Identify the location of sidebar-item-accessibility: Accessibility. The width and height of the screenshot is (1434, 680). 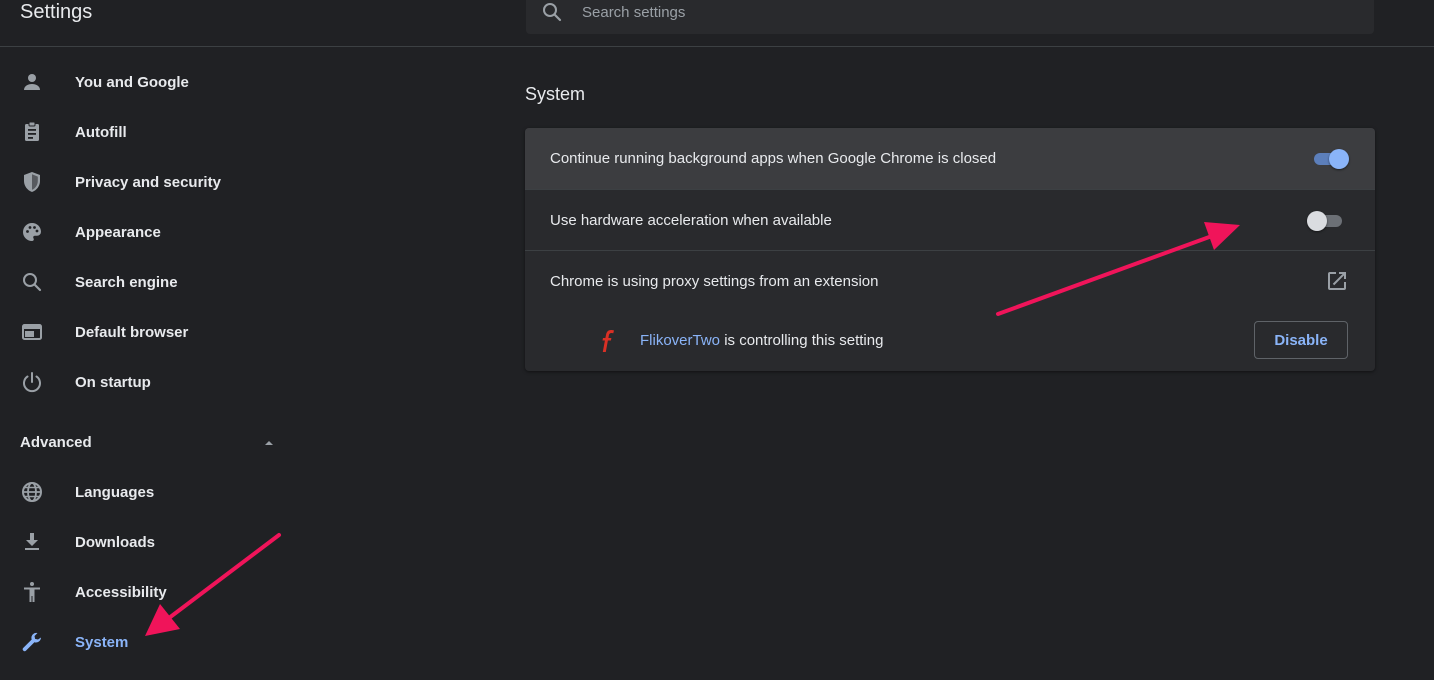
(150, 592).